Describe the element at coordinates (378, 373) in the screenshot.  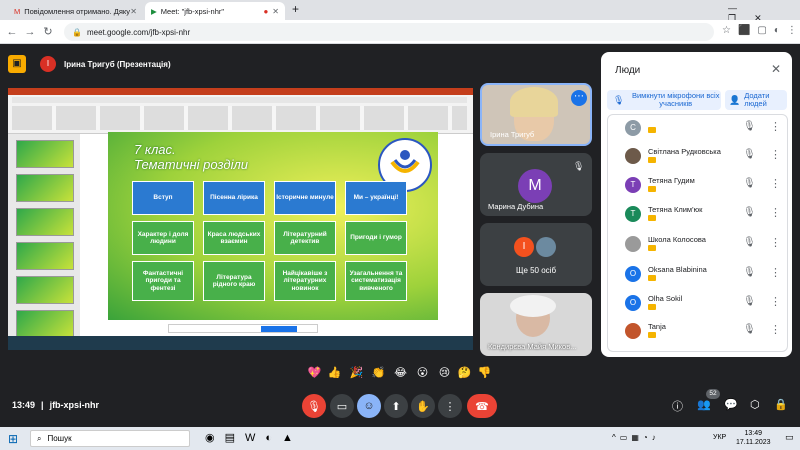
I see `reaction-clap: 👏` at that location.